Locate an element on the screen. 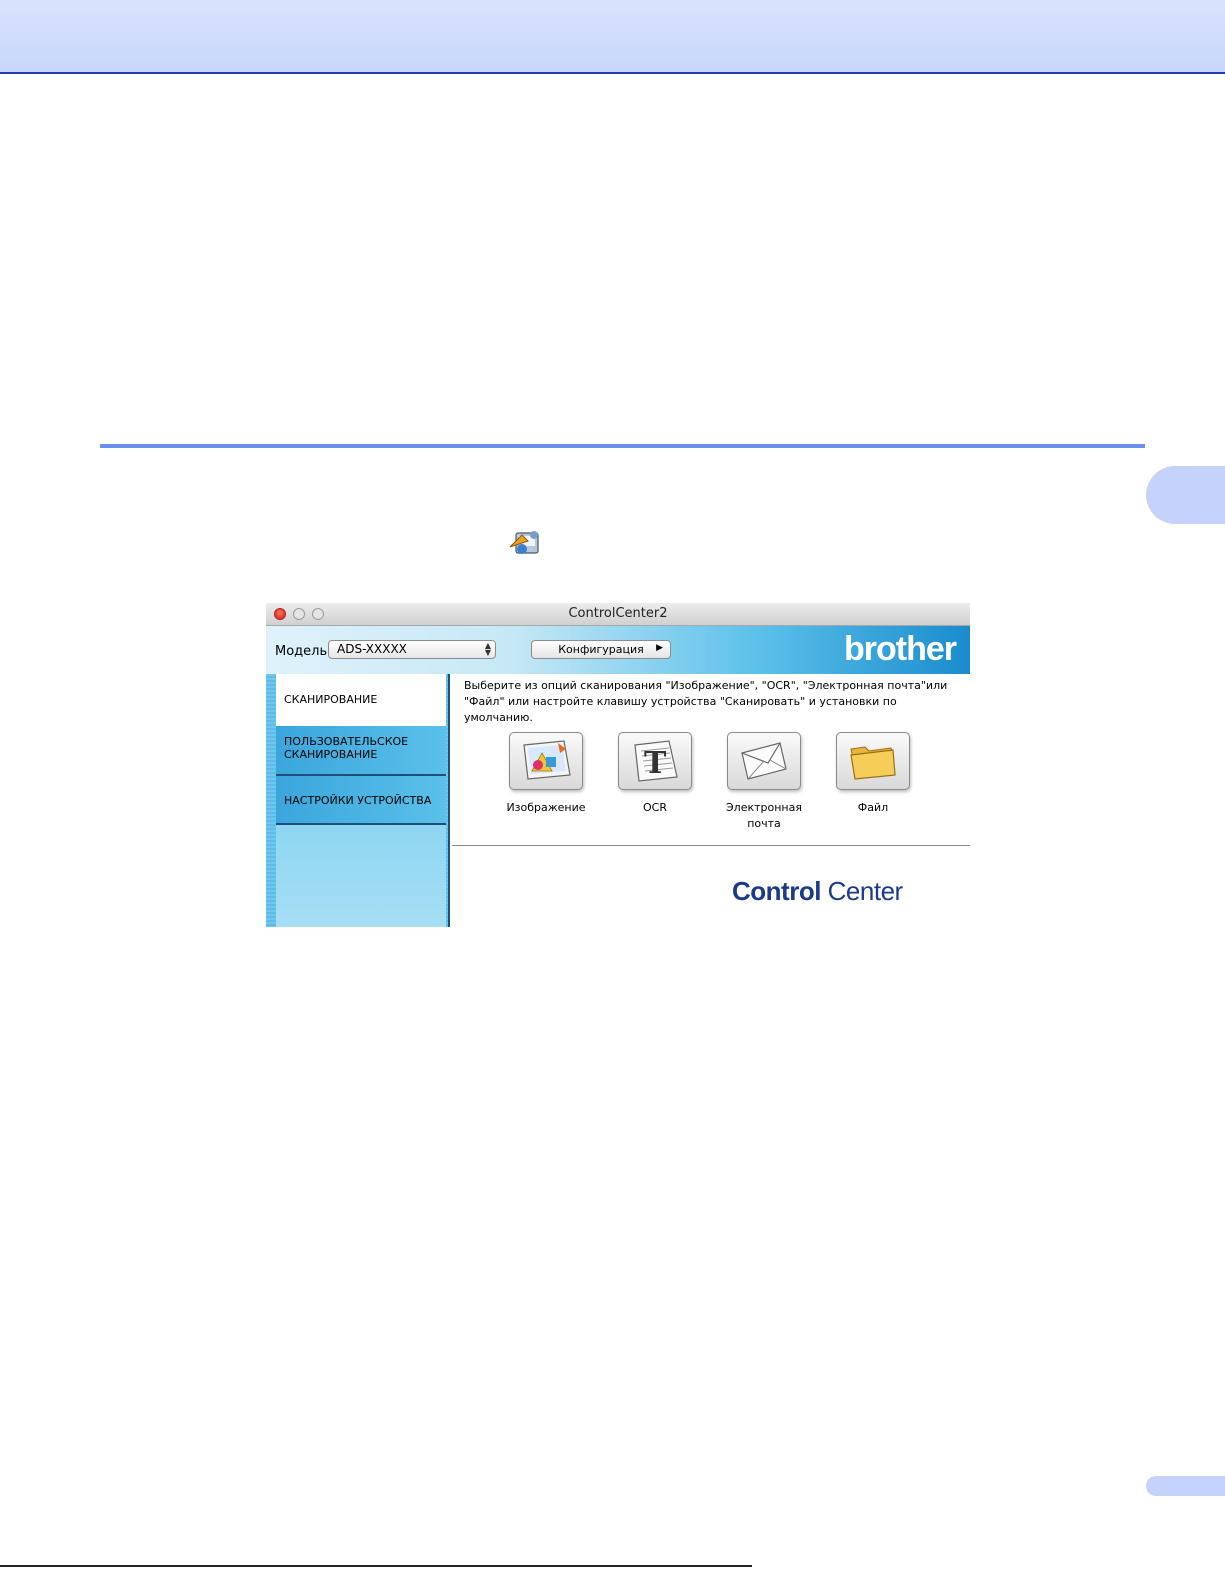 Image resolution: width=1225 pixels, height=1581 pixels. scan-email-icon-box is located at coordinates (764, 761).